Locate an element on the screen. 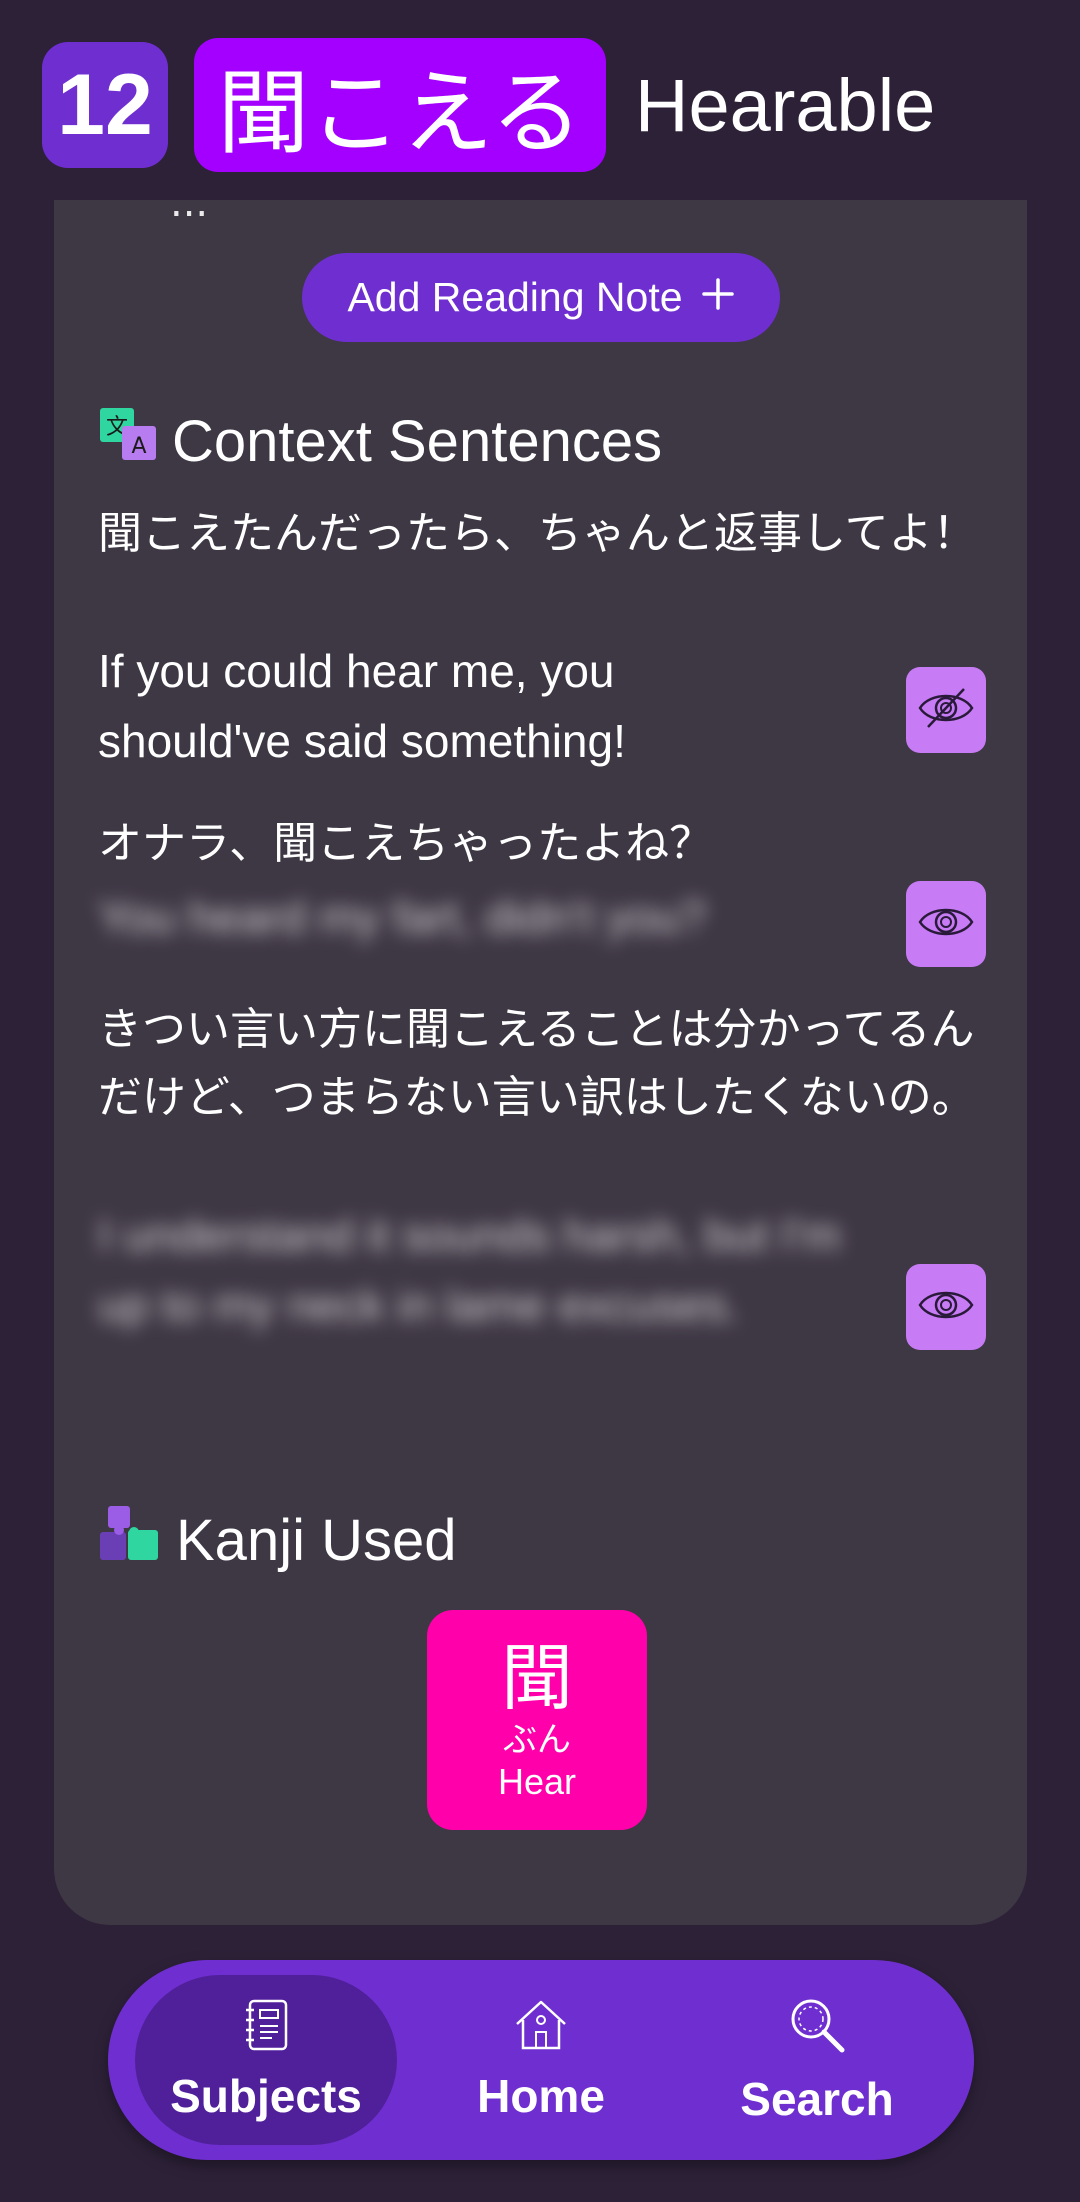 The height and width of the screenshot is (2202, 1080). kanji-character: 聞 is located at coordinates (536, 1678).